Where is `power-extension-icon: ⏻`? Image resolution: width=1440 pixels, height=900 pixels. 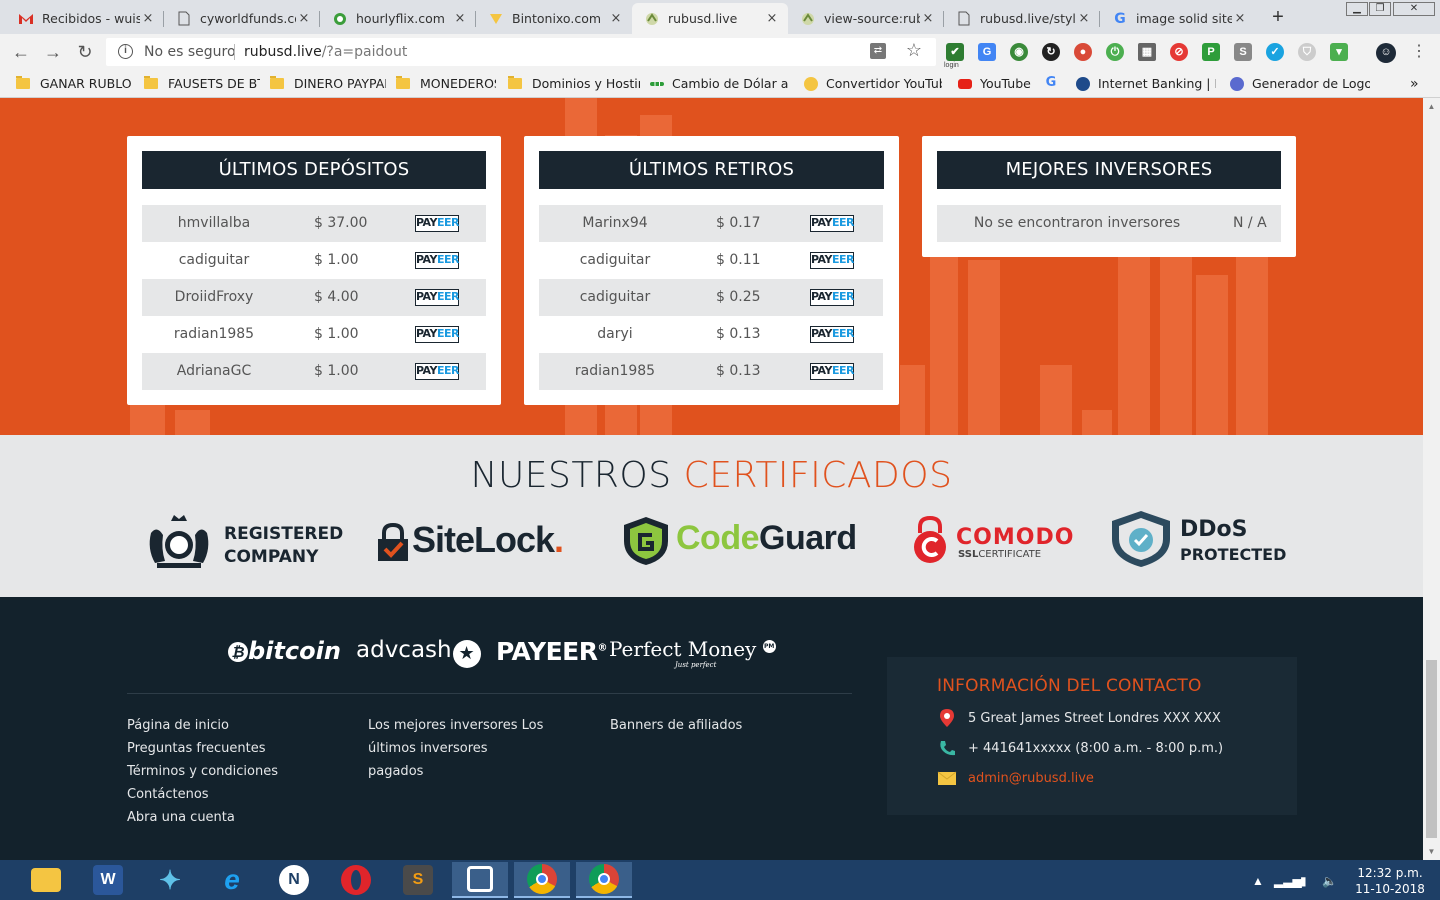 power-extension-icon: ⏻ is located at coordinates (1115, 52).